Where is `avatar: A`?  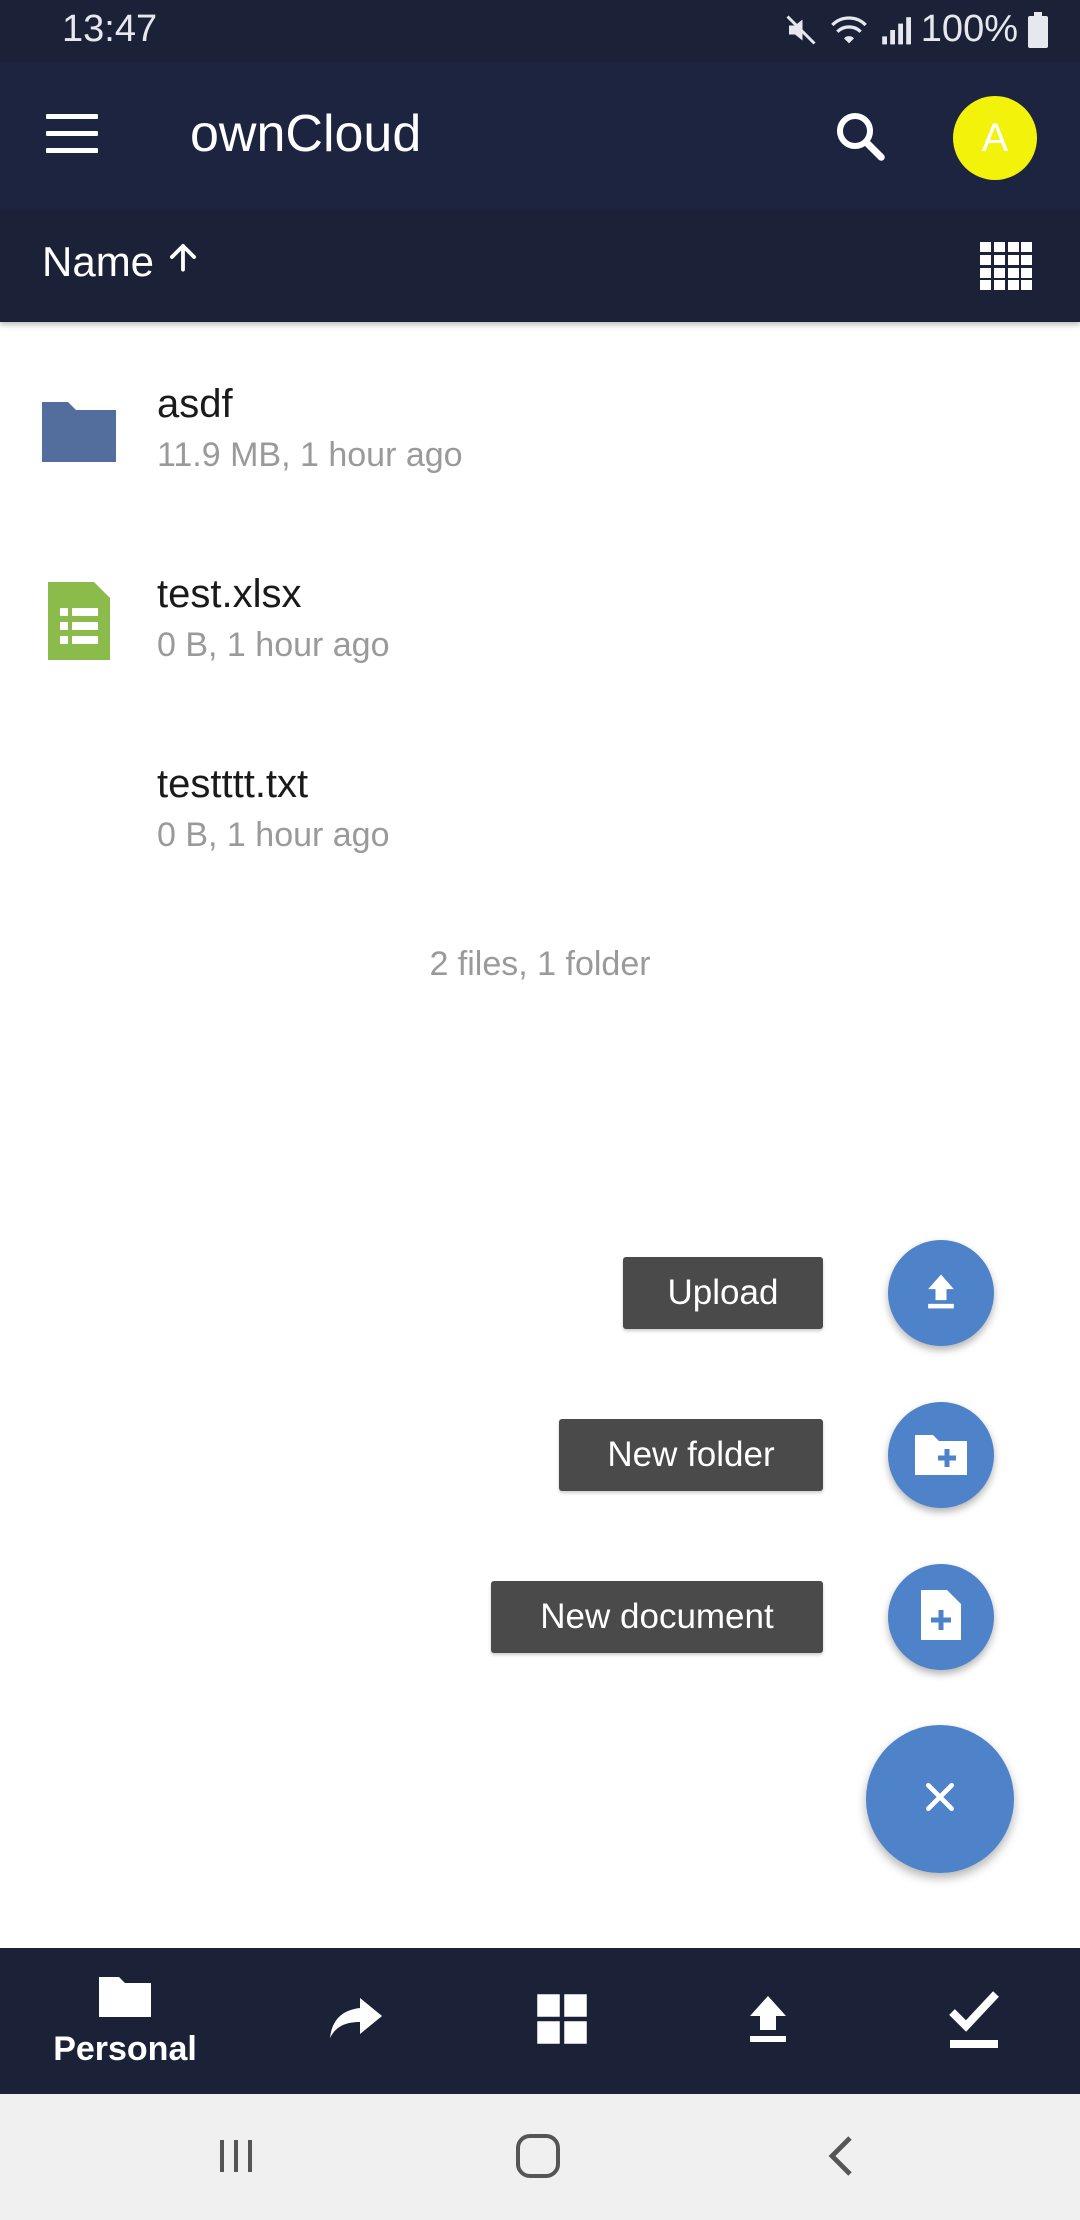 avatar: A is located at coordinates (995, 138).